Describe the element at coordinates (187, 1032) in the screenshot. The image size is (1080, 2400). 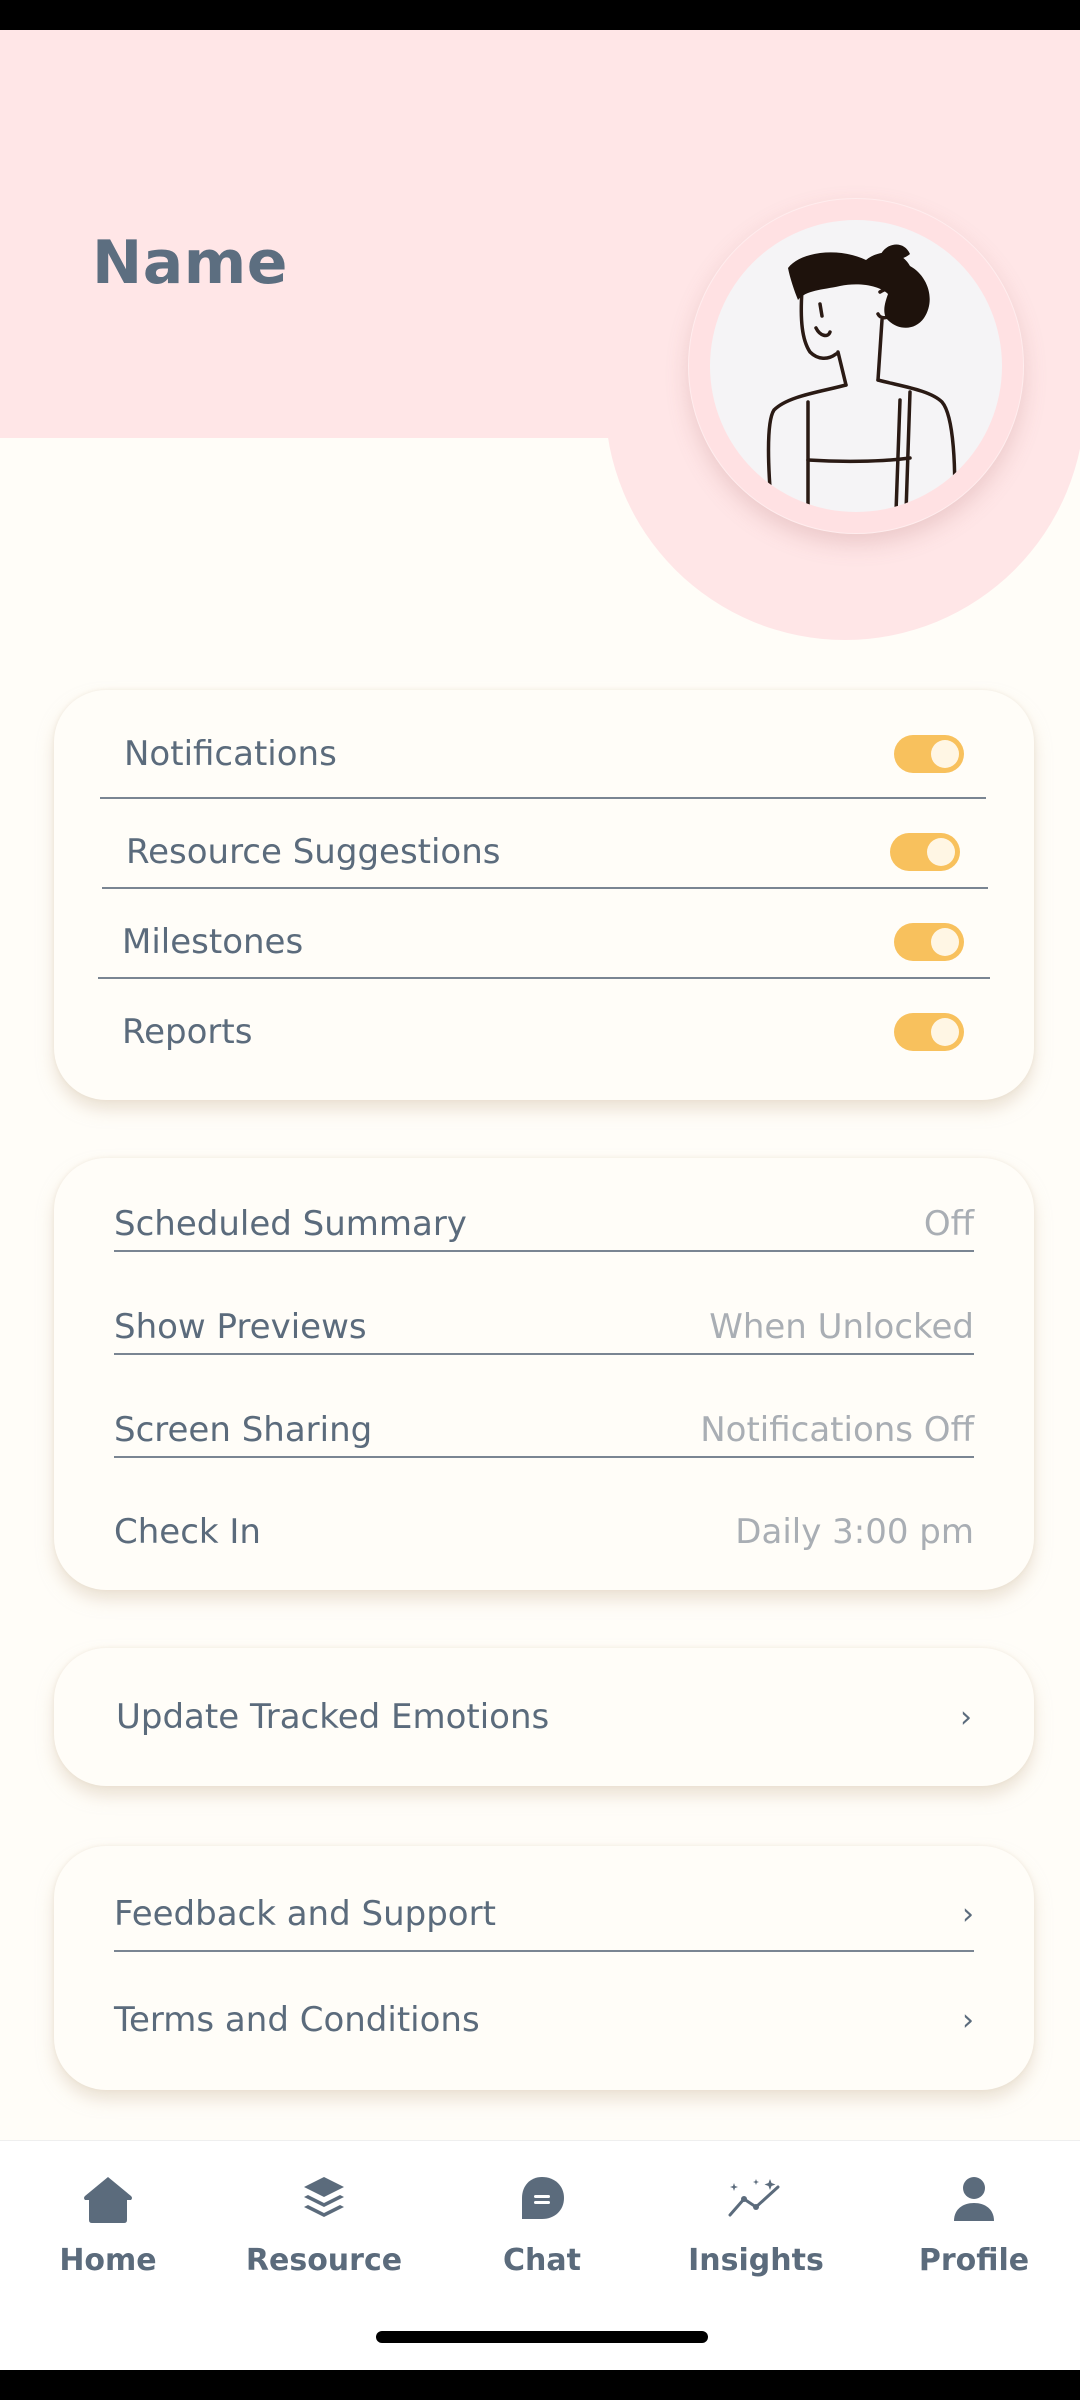
I see `reports-label: Reports` at that location.